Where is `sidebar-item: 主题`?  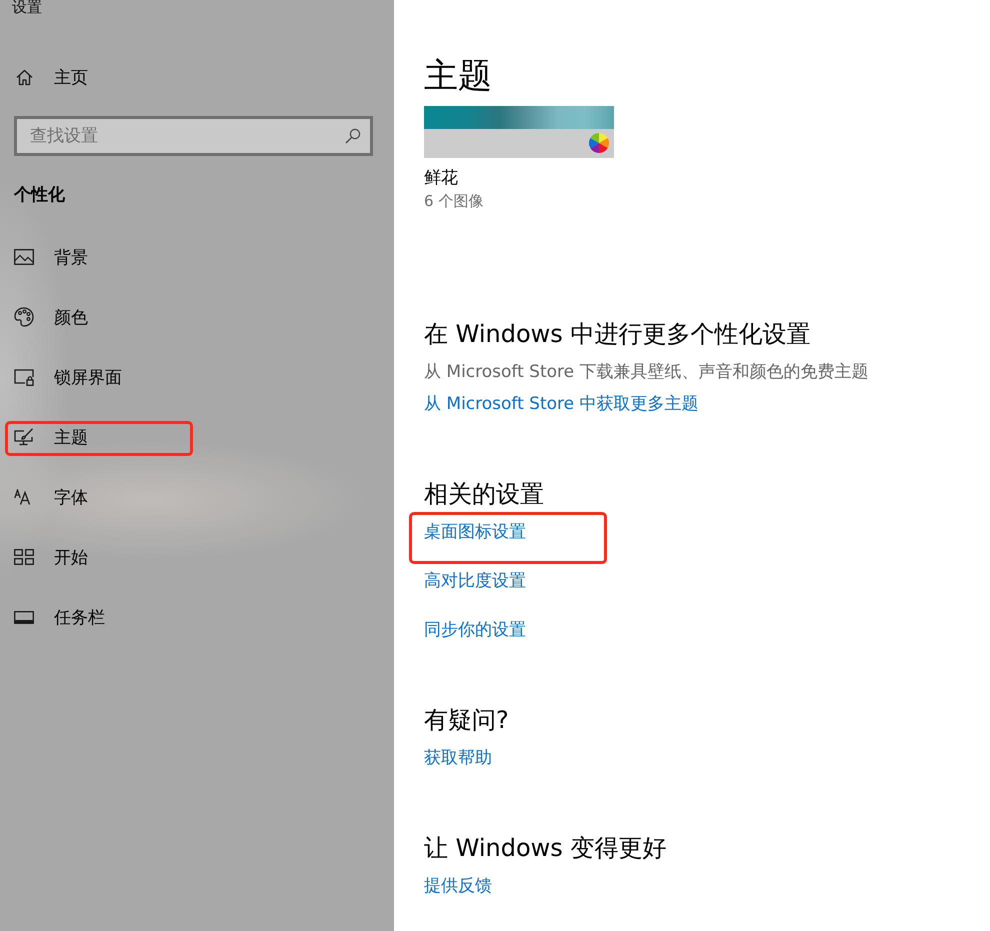 sidebar-item: 主题 is located at coordinates (197, 437).